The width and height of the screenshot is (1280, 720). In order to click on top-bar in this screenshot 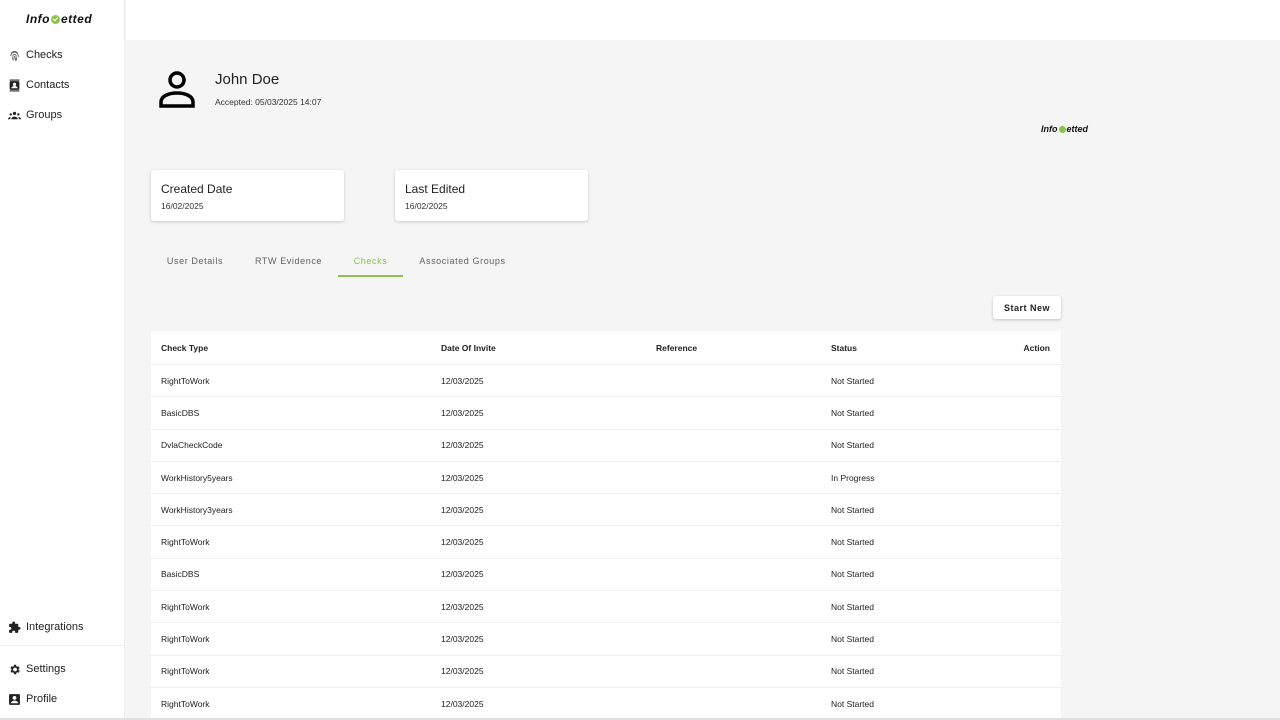, I will do `click(703, 20)`.